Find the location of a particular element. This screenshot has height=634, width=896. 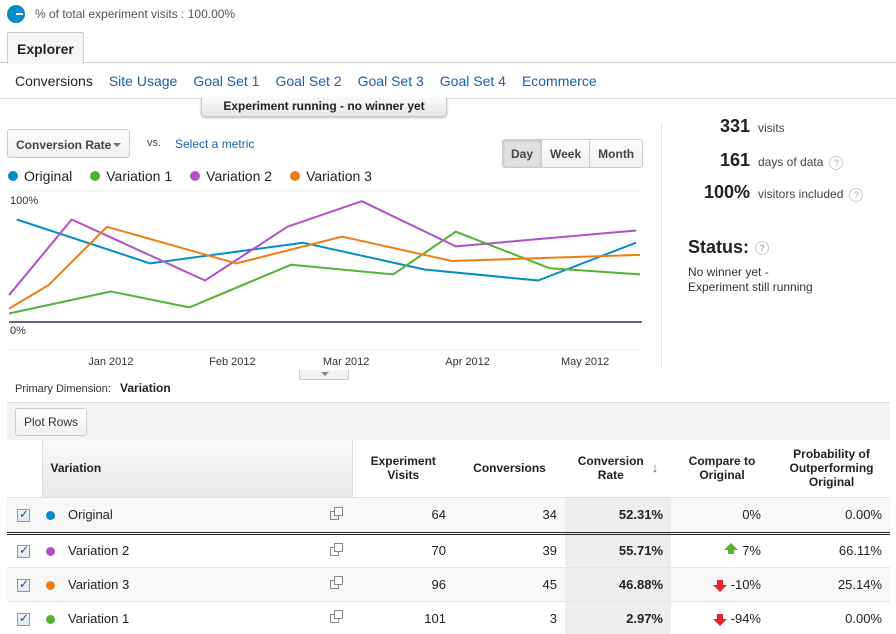

plot-rows-button: Plot Rows is located at coordinates (51, 422).